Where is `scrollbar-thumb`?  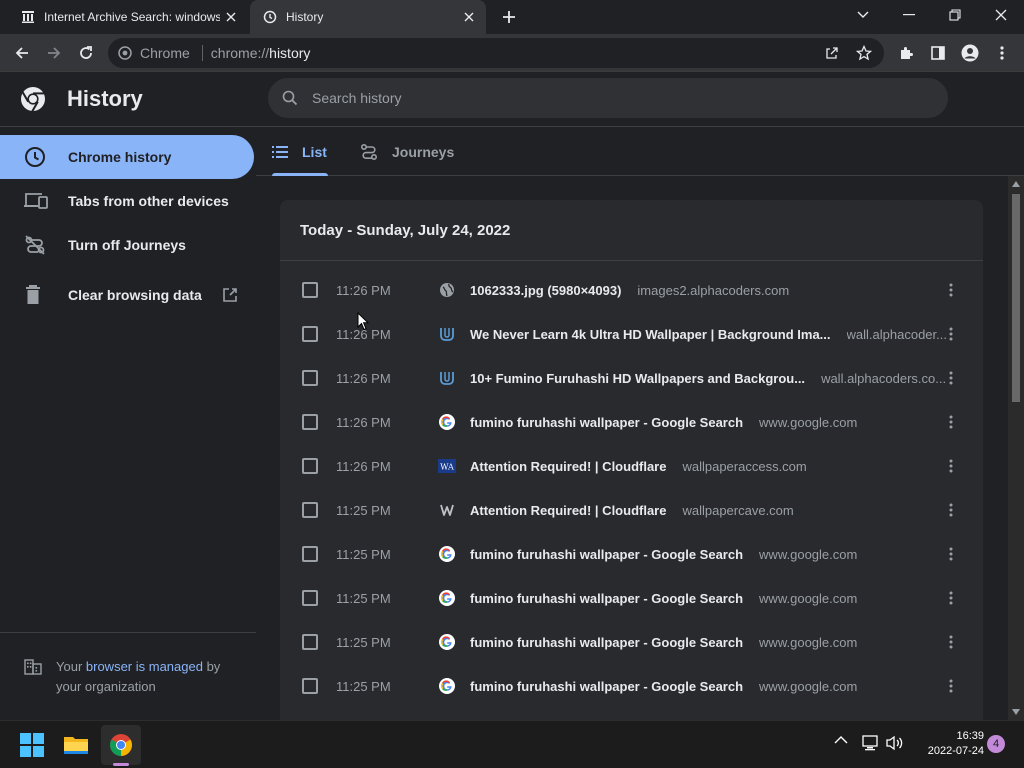
scrollbar-thumb is located at coordinates (1016, 298).